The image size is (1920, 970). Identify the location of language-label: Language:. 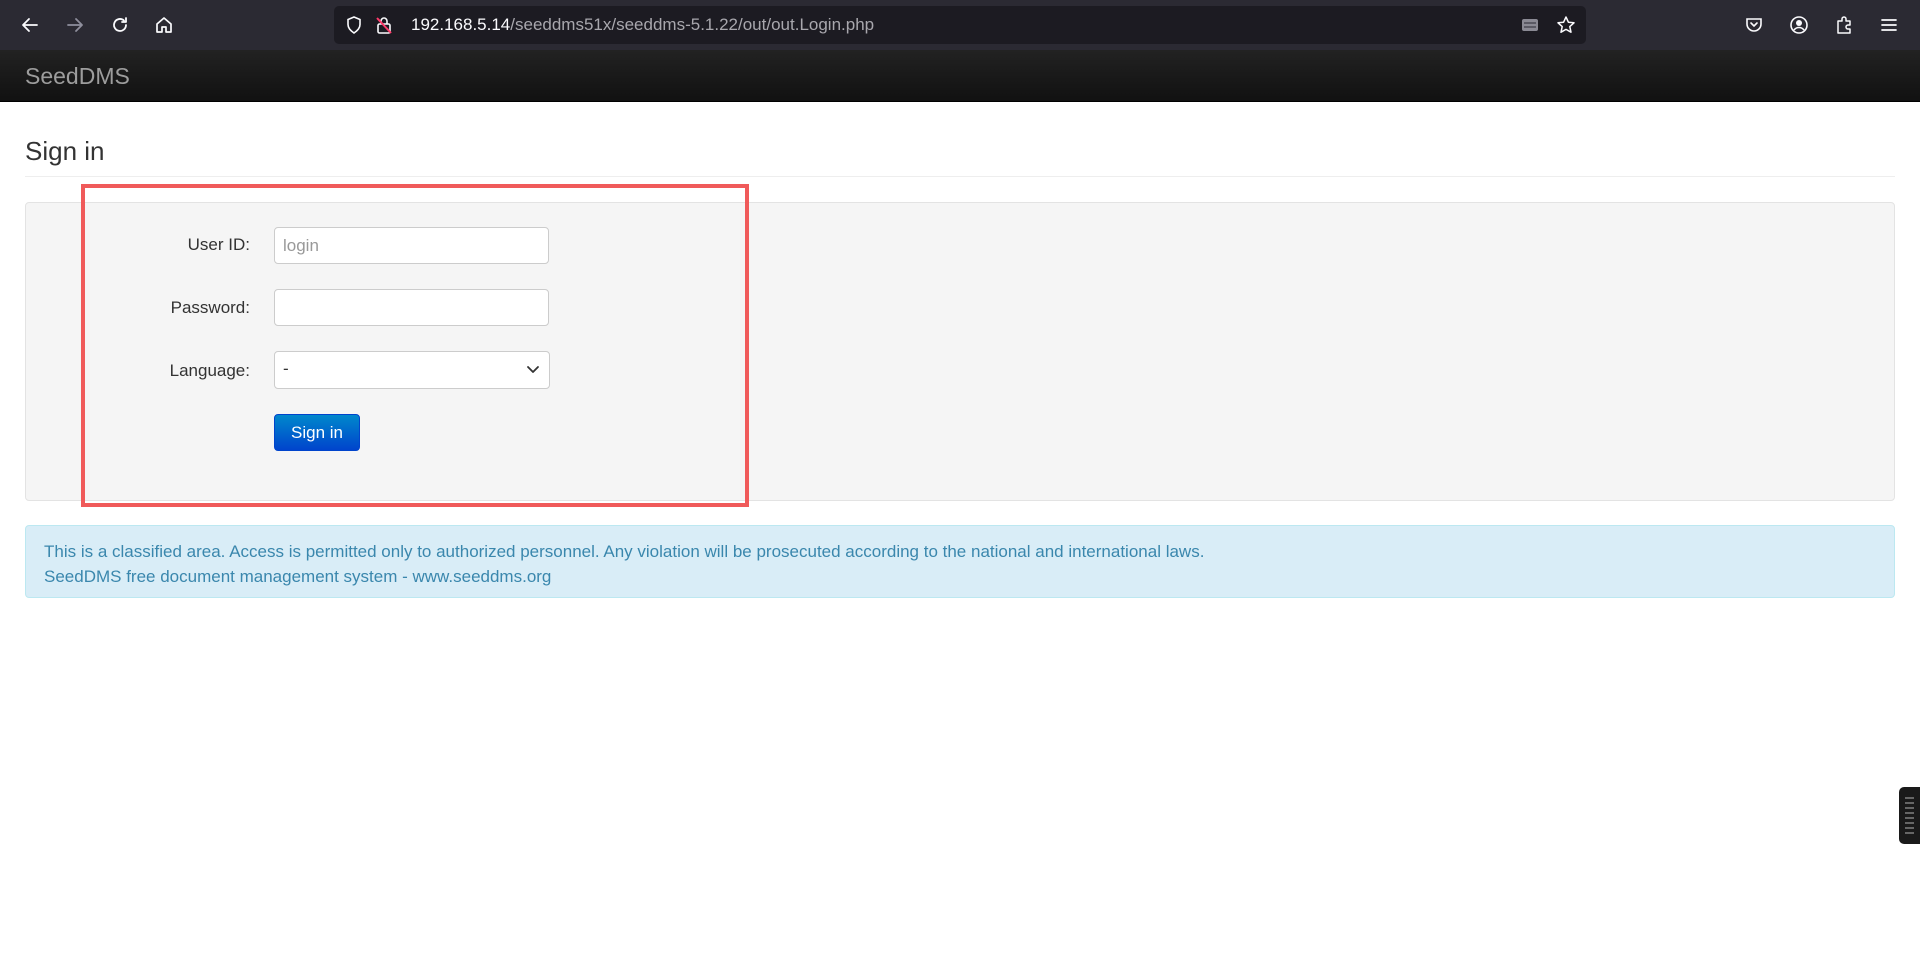
(209, 370).